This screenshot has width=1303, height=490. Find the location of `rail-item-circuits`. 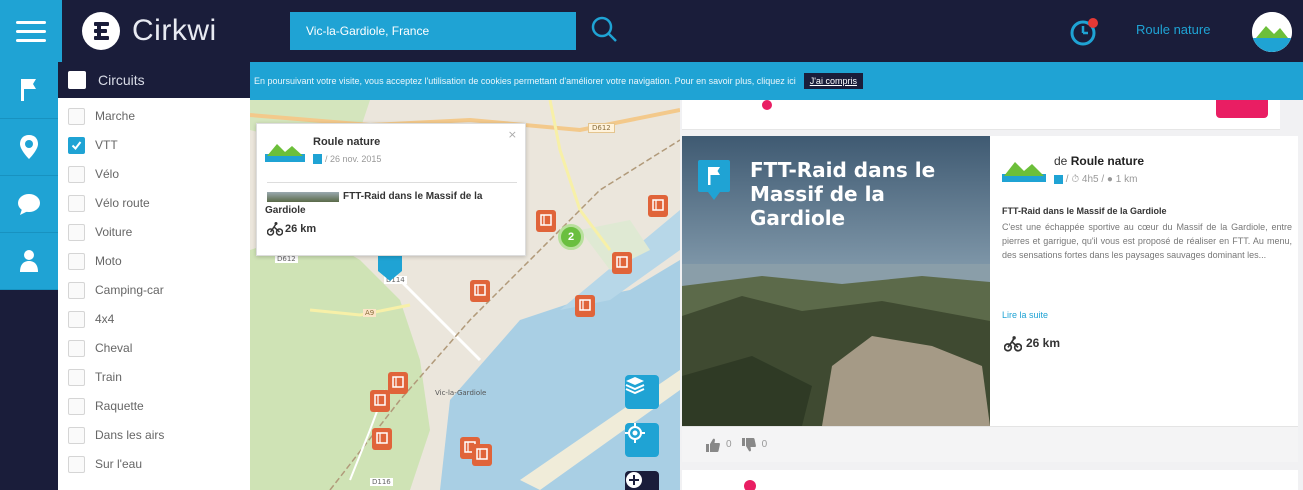

rail-item-circuits is located at coordinates (29, 90).